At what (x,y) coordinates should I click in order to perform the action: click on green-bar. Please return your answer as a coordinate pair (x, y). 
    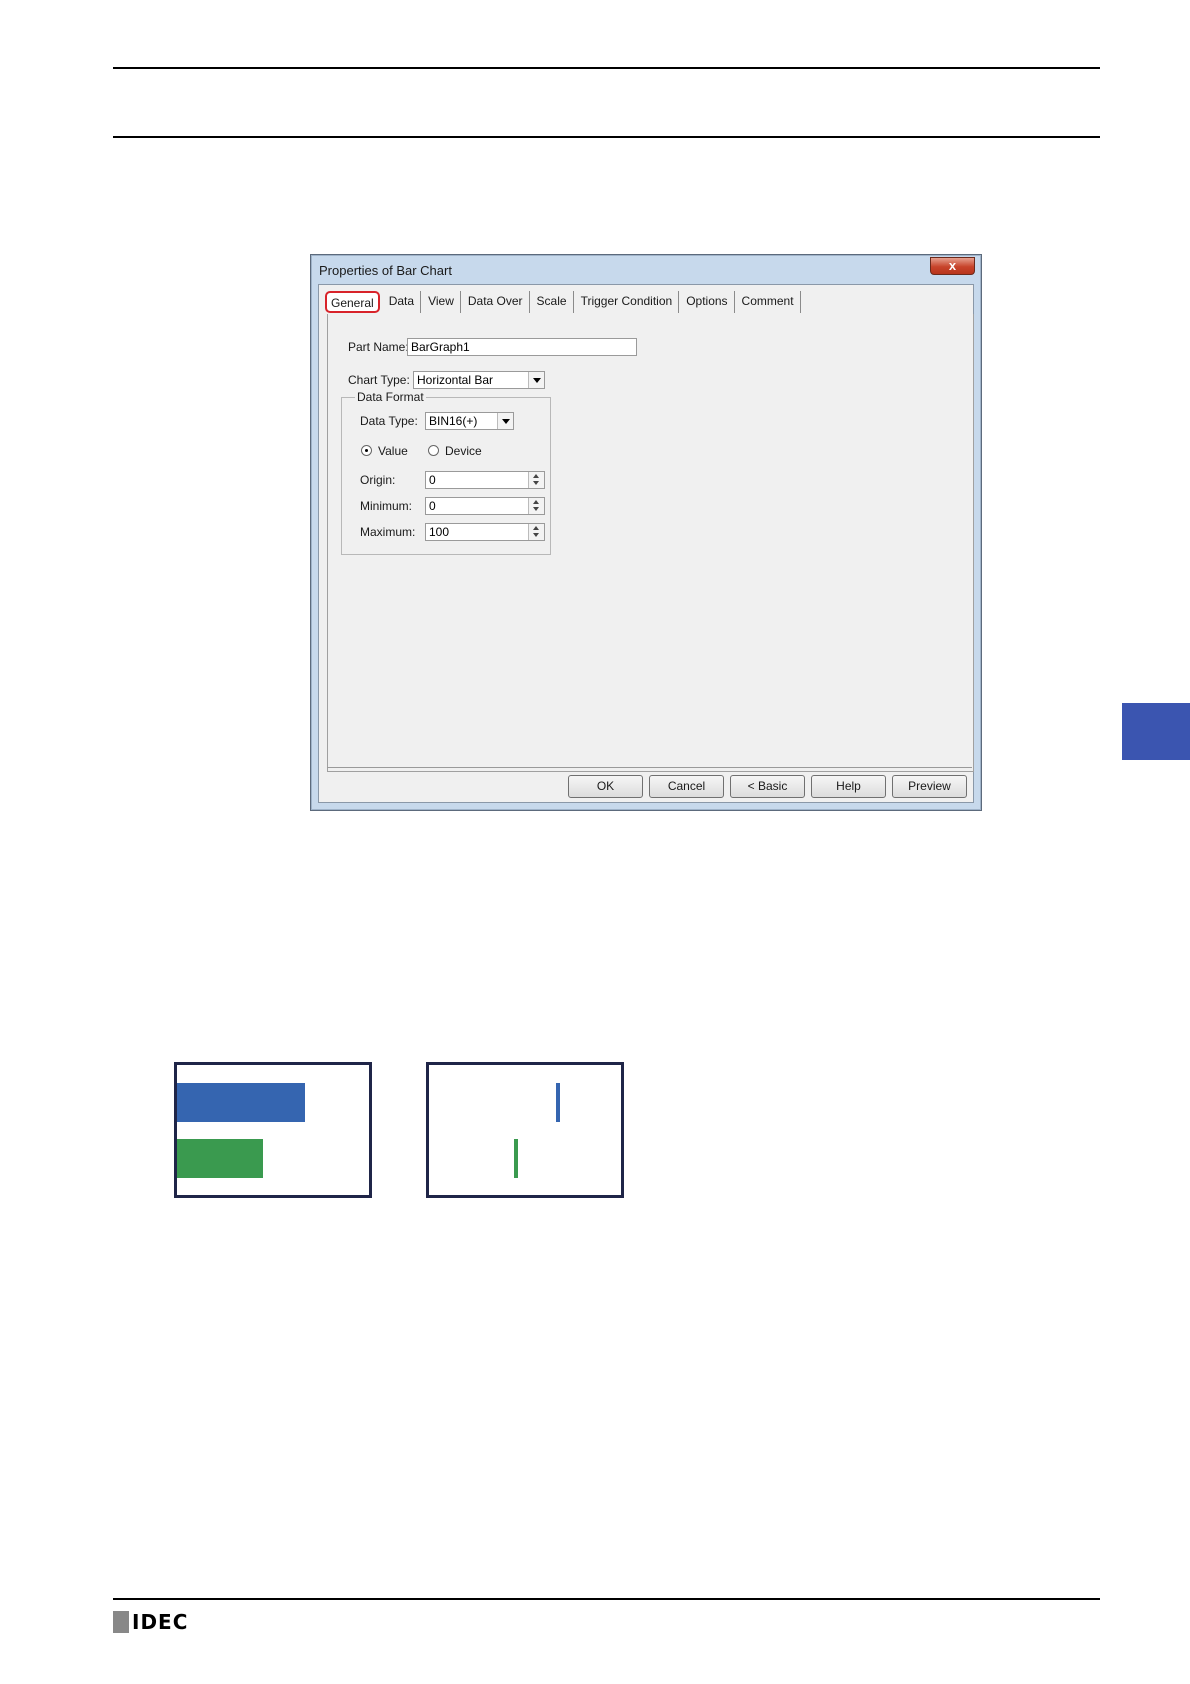
    Looking at the image, I should click on (220, 1158).